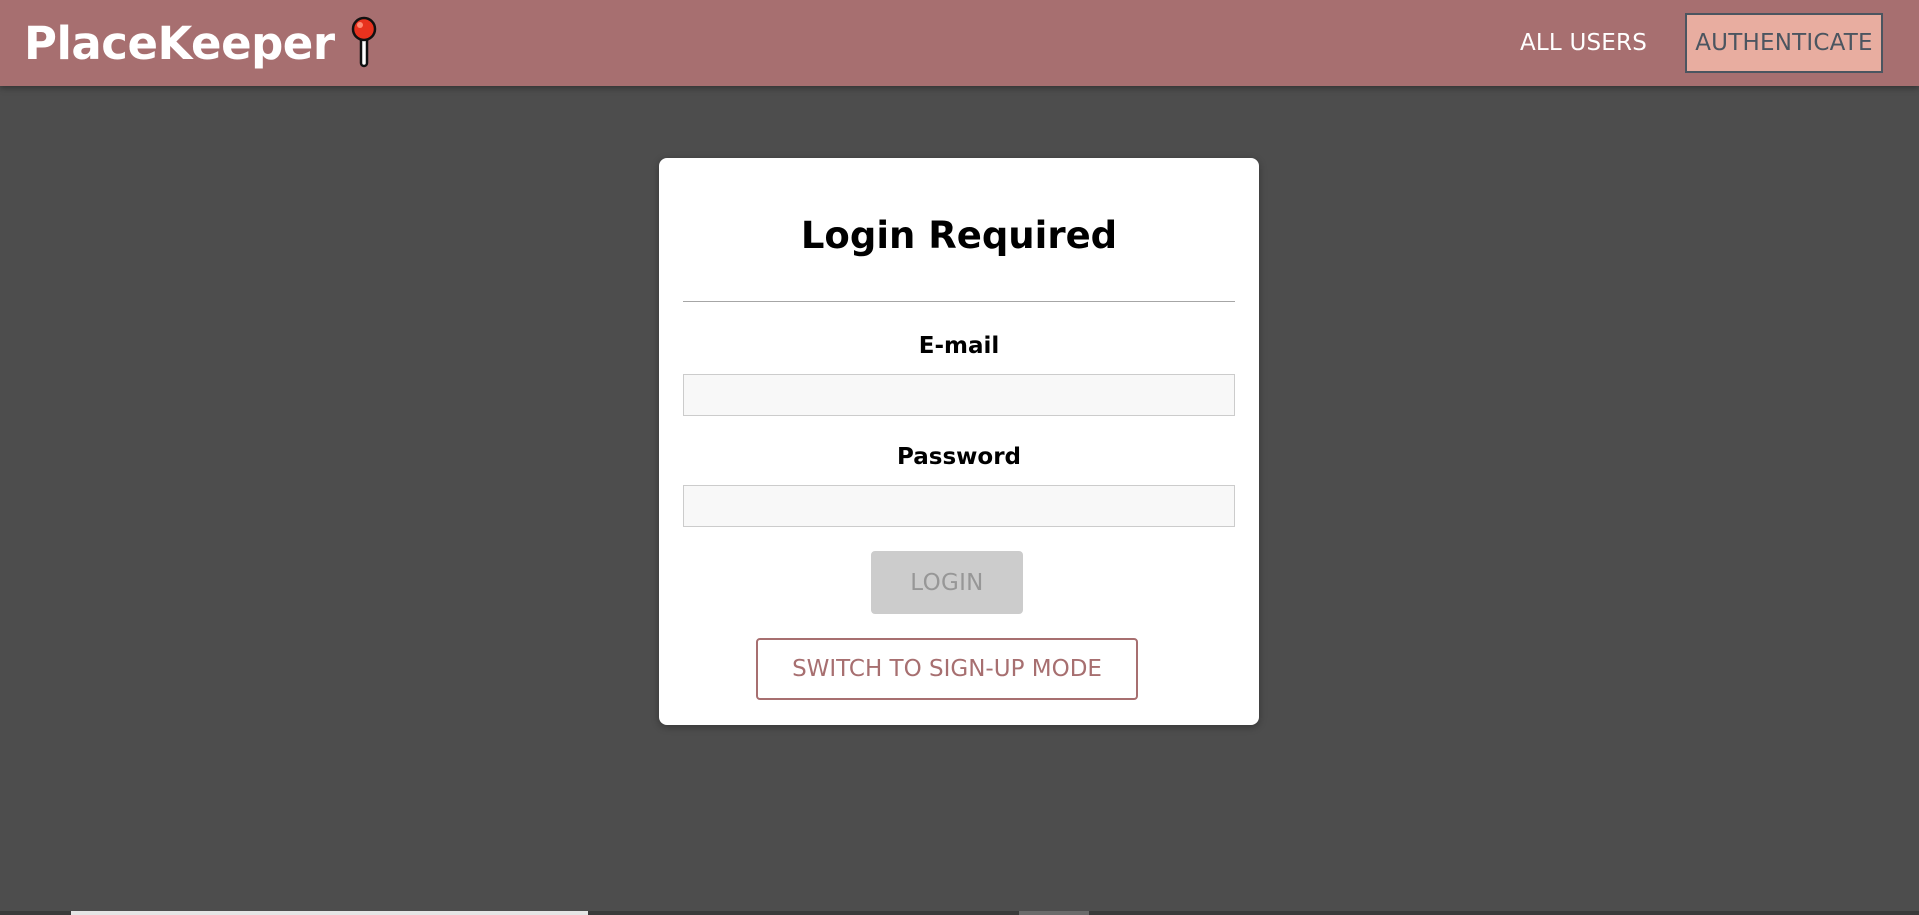  I want to click on card-divider, so click(959, 301).